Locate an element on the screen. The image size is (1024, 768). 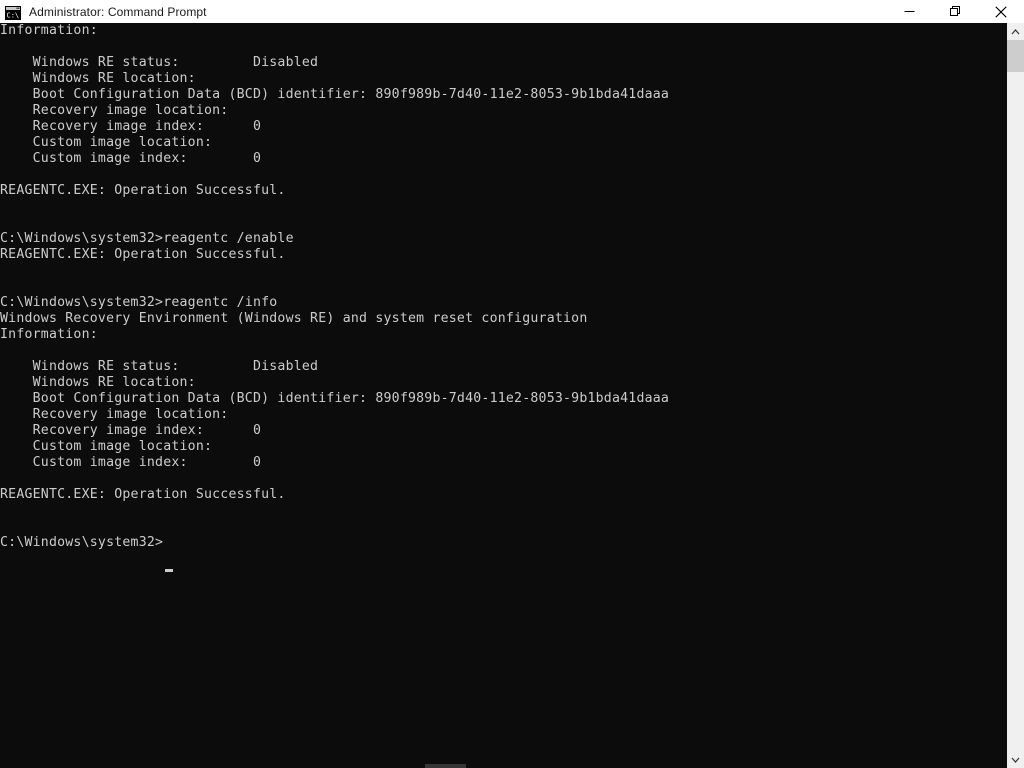
command-prompt-icon: C:\ is located at coordinates (13, 12).